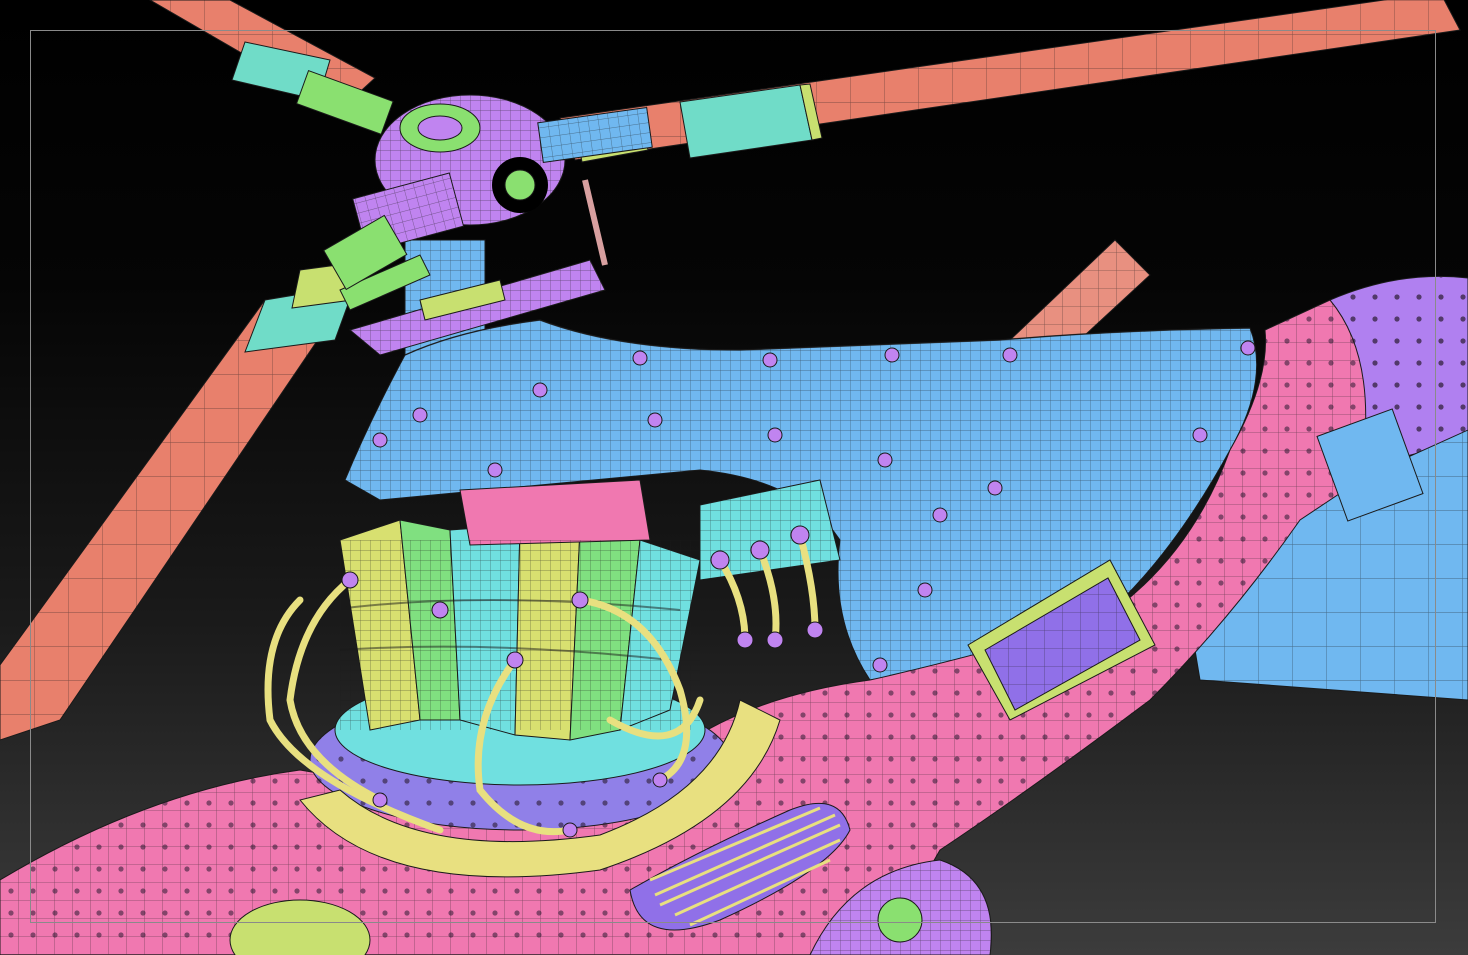  Describe the element at coordinates (180, 501) in the screenshot. I see `rotor-blade-left` at that location.